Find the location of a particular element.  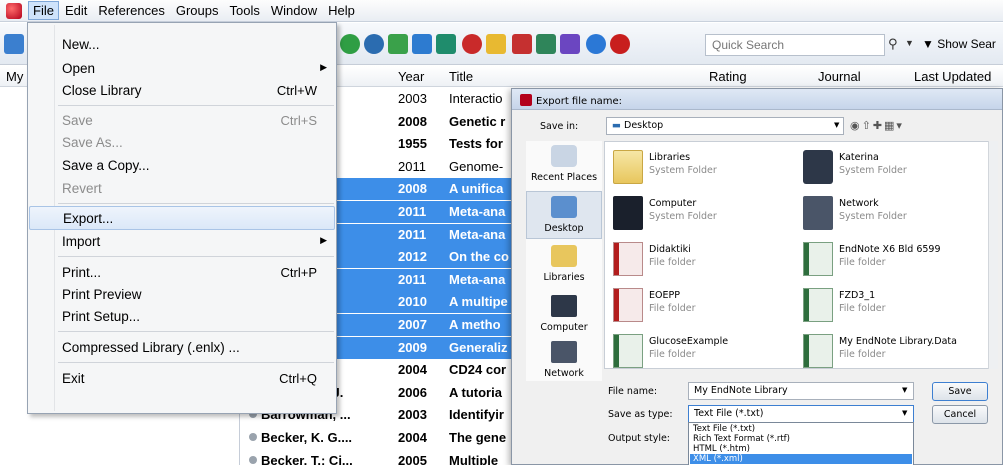

reference-year: 2010 is located at coordinates (412, 302).